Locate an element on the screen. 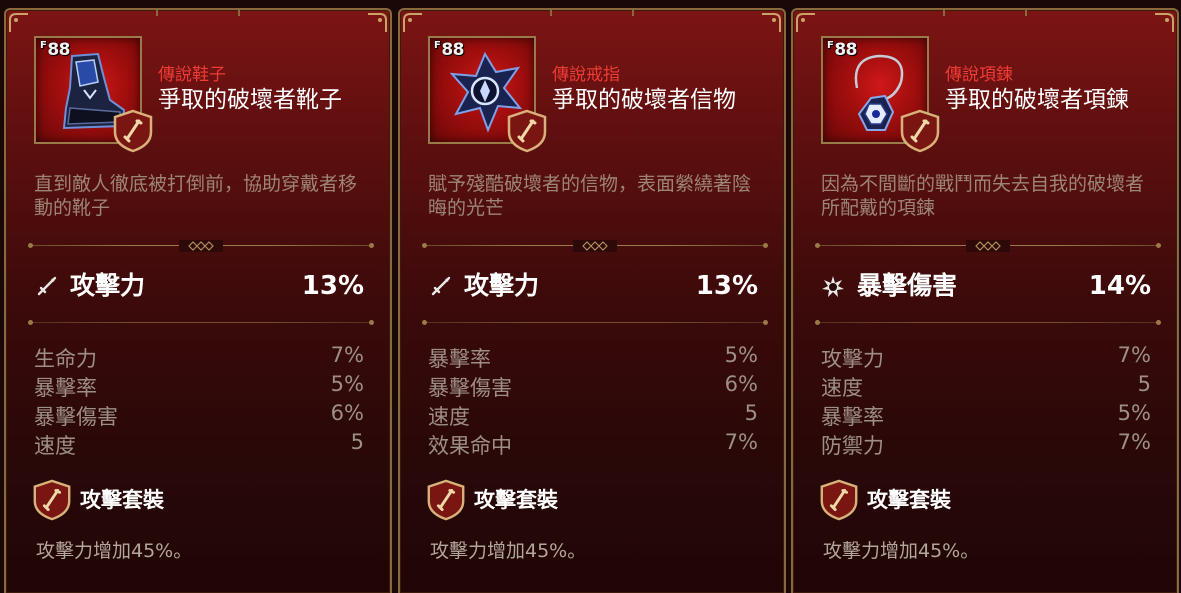  sub-stat-row: 效果命中 7% is located at coordinates (593, 444).